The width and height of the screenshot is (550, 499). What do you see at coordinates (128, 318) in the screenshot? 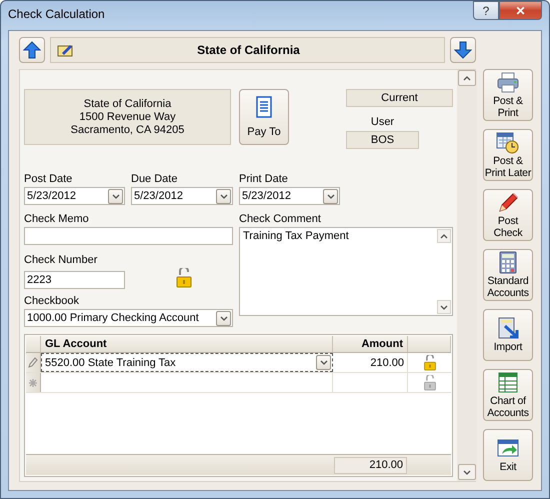
I see `checkbook-dropdown: 1000.00 Primary Checking Account` at bounding box center [128, 318].